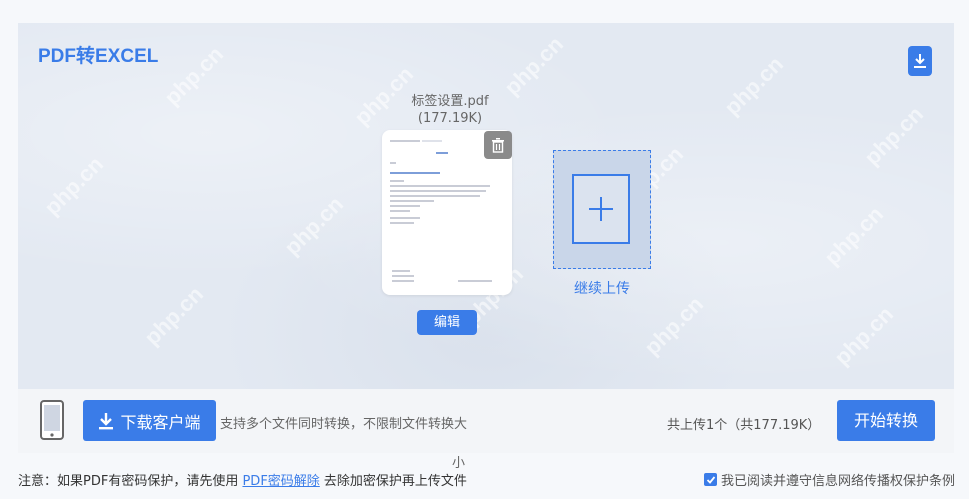 The height and width of the screenshot is (499, 969). What do you see at coordinates (447, 322) in the screenshot?
I see `edit-button: 编辑` at bounding box center [447, 322].